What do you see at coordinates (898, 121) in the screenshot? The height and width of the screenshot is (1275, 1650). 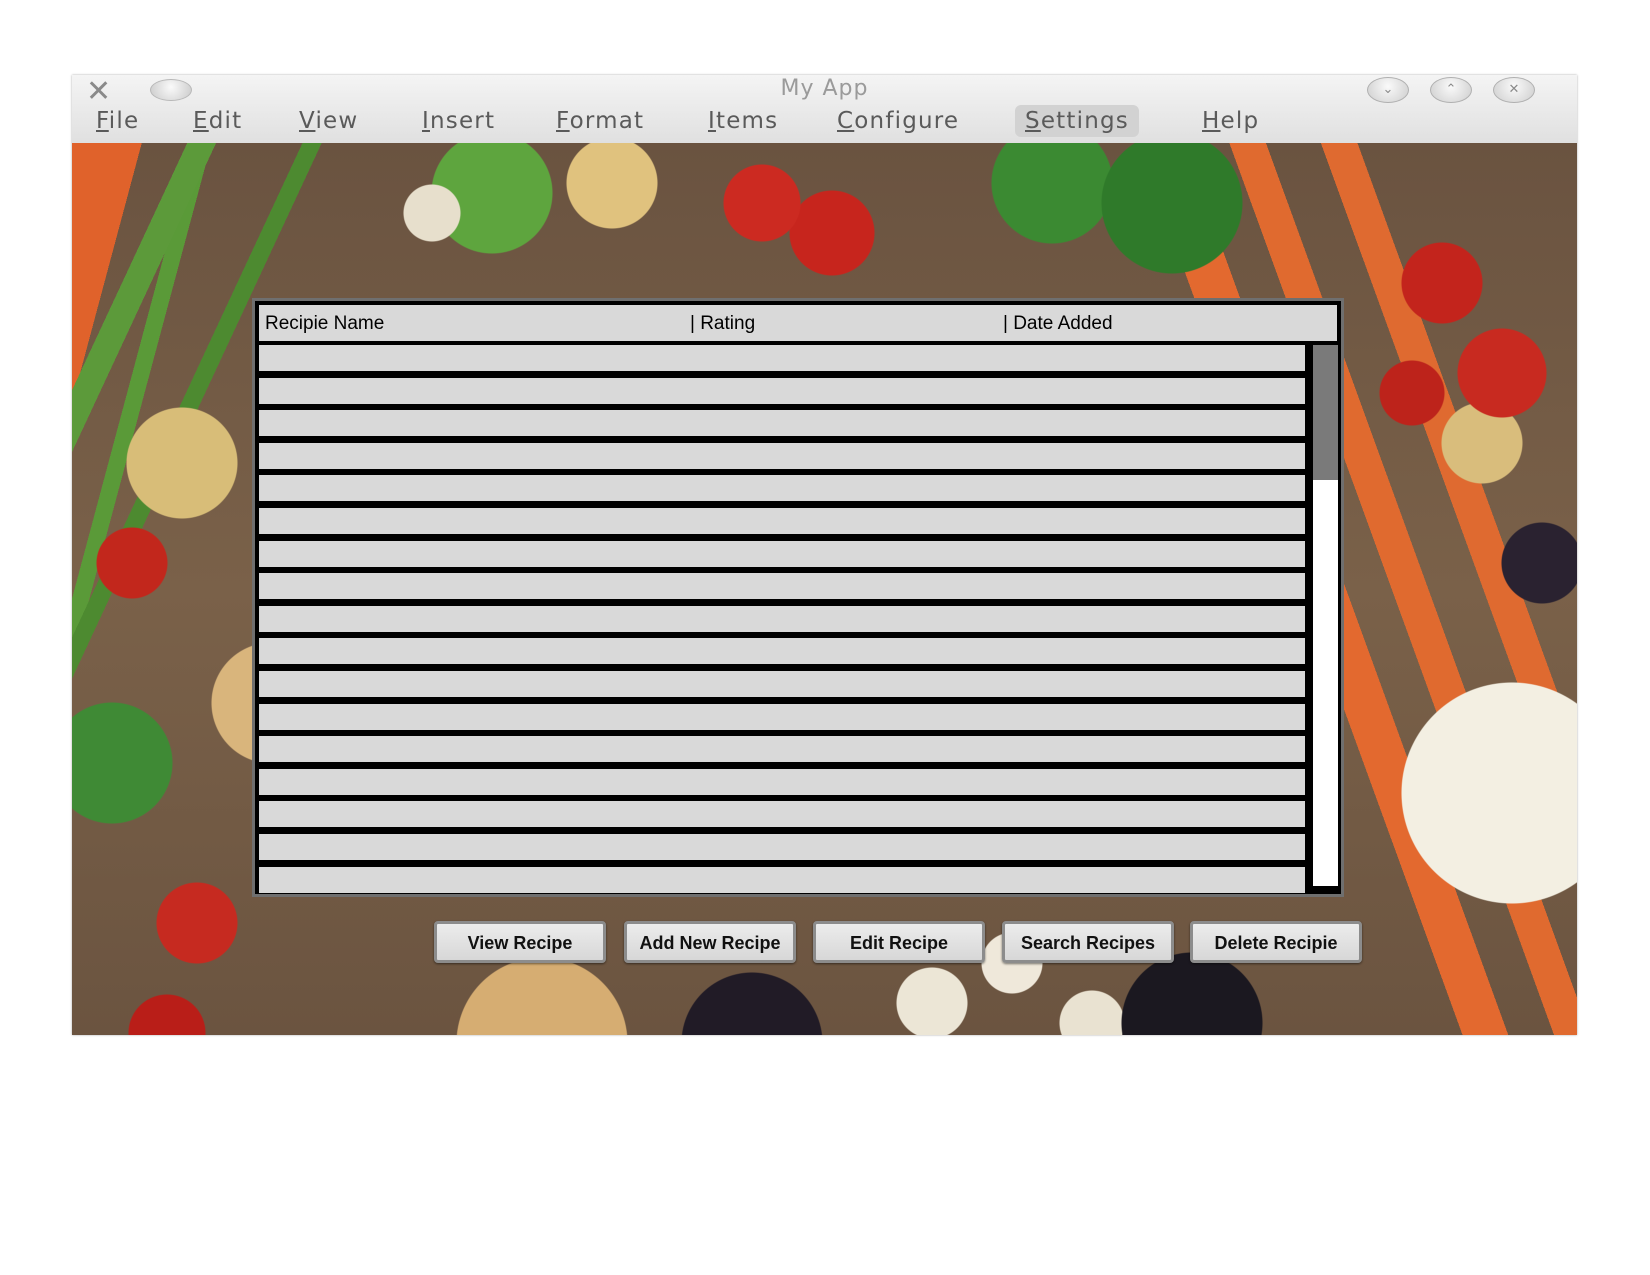 I see `menu-configure: Configure` at bounding box center [898, 121].